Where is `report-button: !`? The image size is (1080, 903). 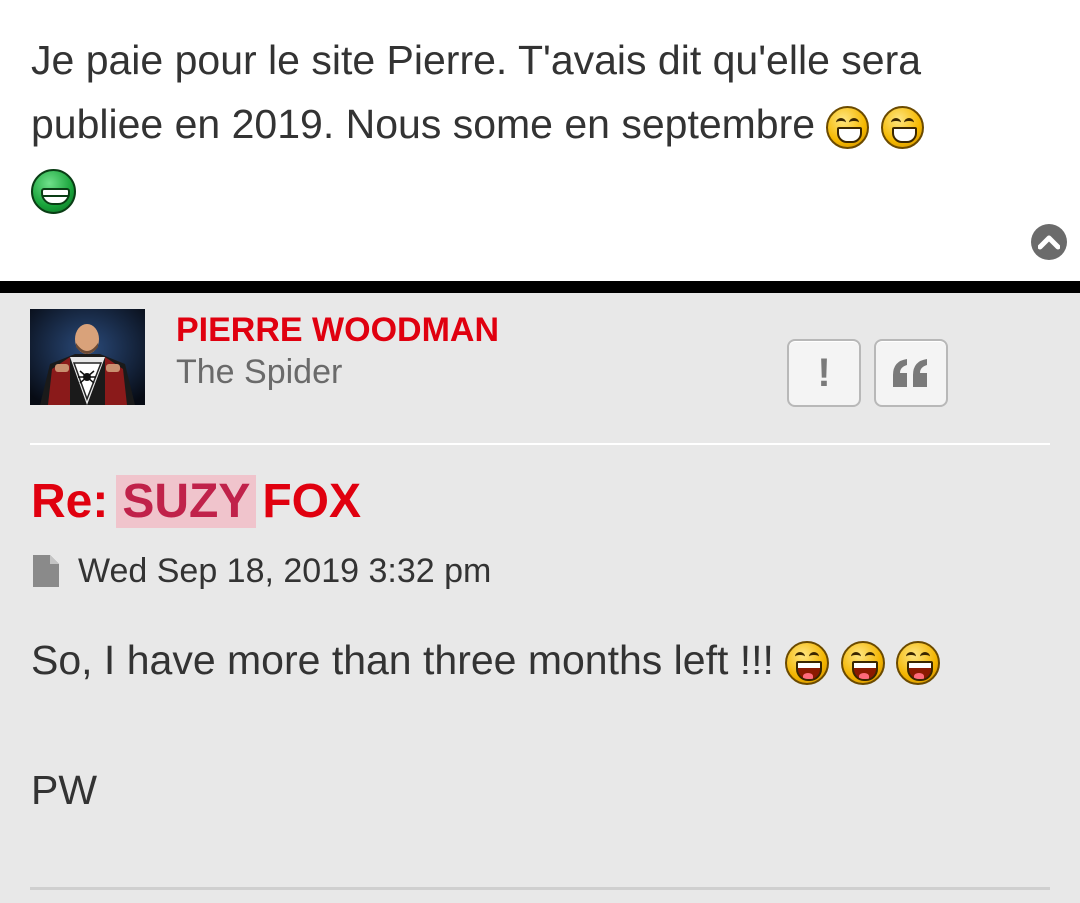 report-button: ! is located at coordinates (824, 373).